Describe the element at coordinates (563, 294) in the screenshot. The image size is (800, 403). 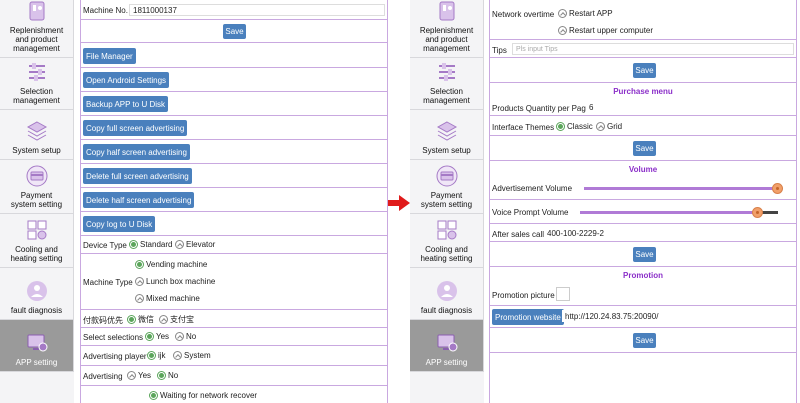
I see `promotion-picture-box` at that location.